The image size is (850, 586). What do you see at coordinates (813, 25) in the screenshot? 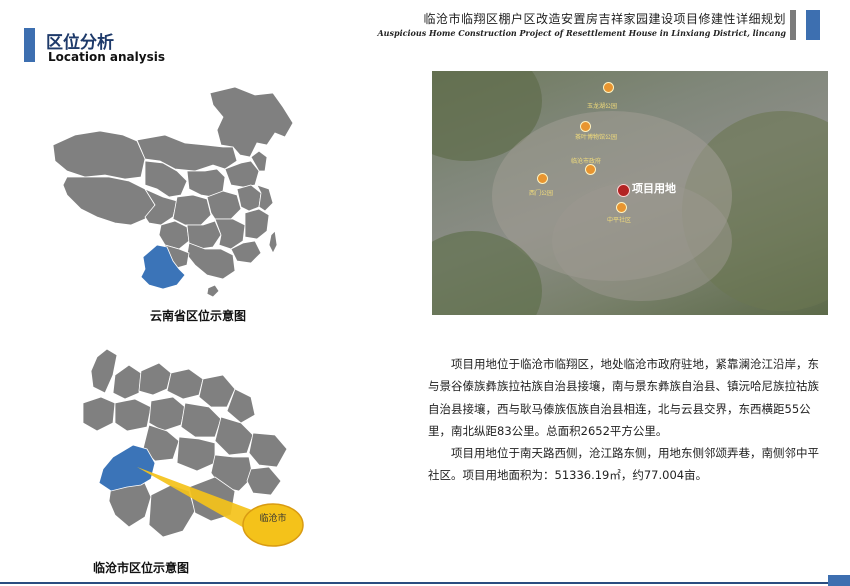
I see `corner-decoration-blue` at bounding box center [813, 25].